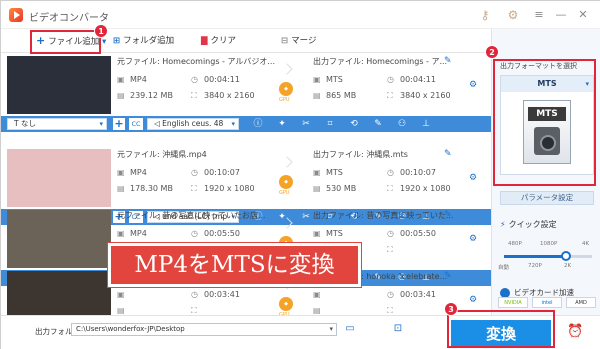  Describe the element at coordinates (402, 124) in the screenshot. I see `user-icon: ⚇` at that location.